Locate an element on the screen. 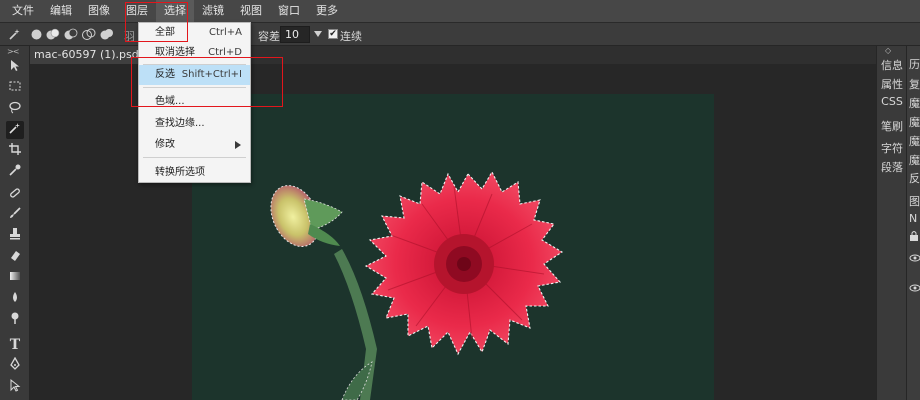 The image size is (920, 400). menu-edit: 编辑 is located at coordinates (61, 11).